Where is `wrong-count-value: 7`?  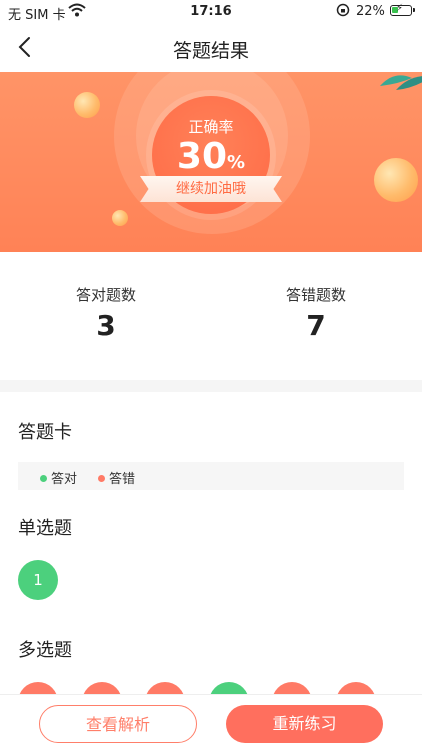
wrong-count-value: 7 is located at coordinates (316, 325).